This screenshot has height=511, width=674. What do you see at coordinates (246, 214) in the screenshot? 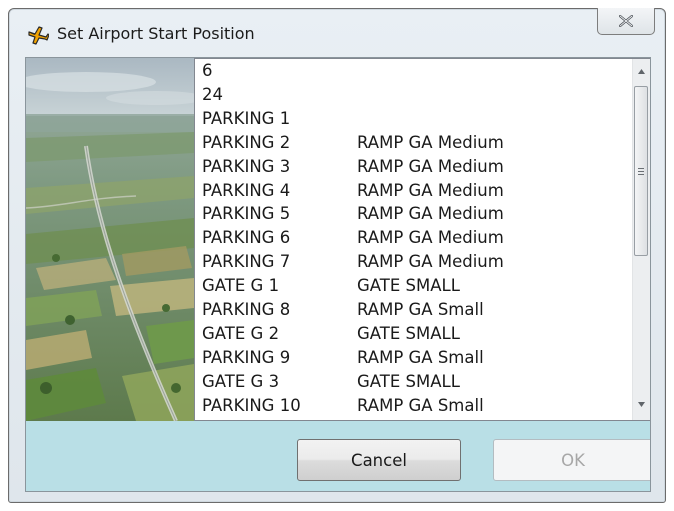
I see `position-name: PARKING 5` at bounding box center [246, 214].